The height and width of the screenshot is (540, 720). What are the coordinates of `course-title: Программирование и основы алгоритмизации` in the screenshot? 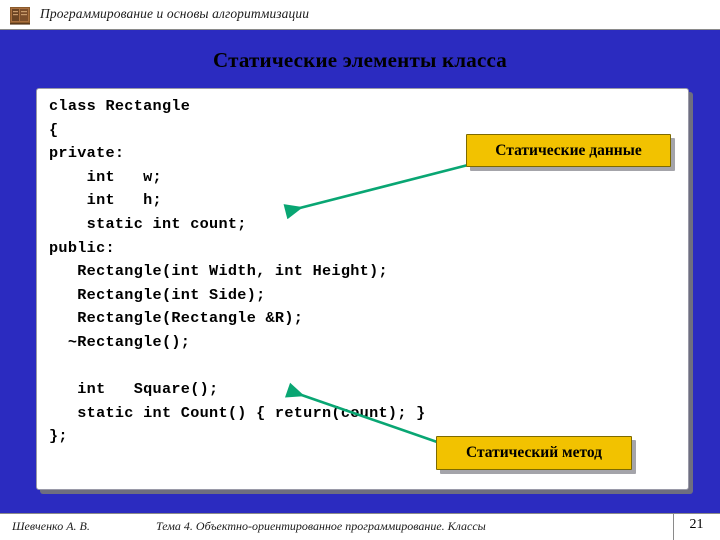 It's located at (175, 13).